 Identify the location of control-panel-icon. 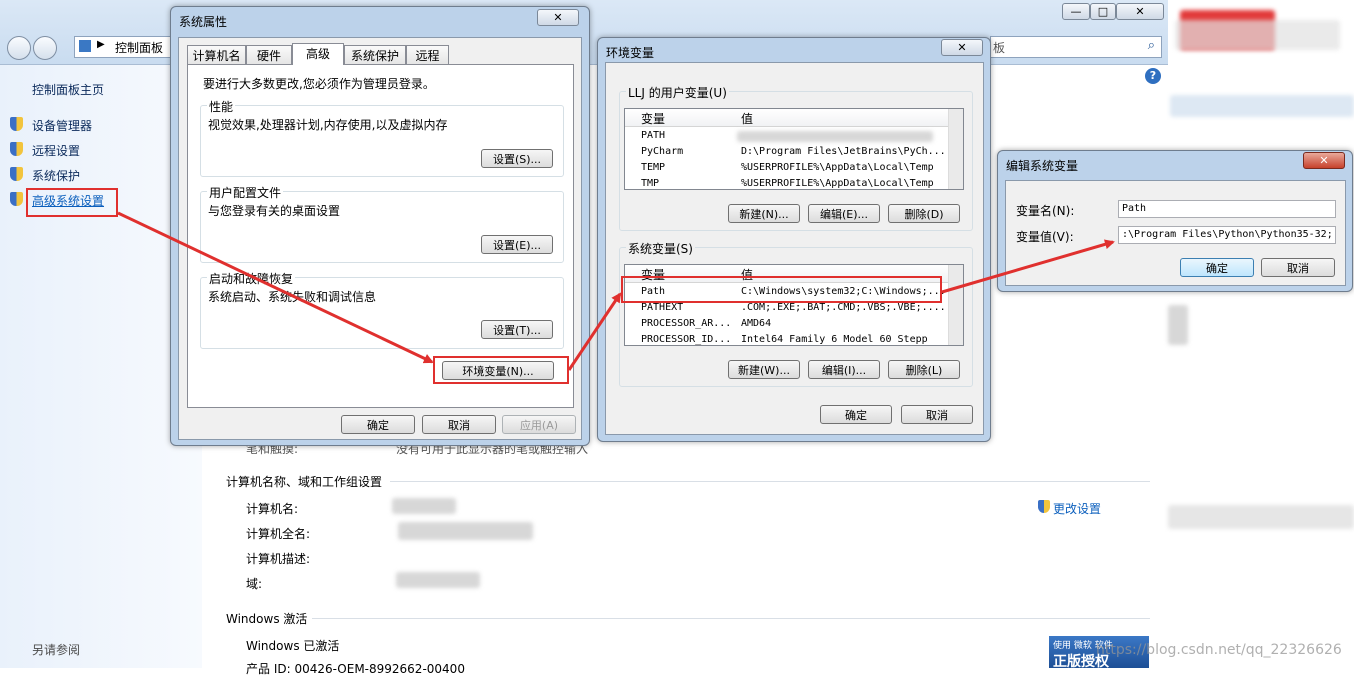
(85, 46).